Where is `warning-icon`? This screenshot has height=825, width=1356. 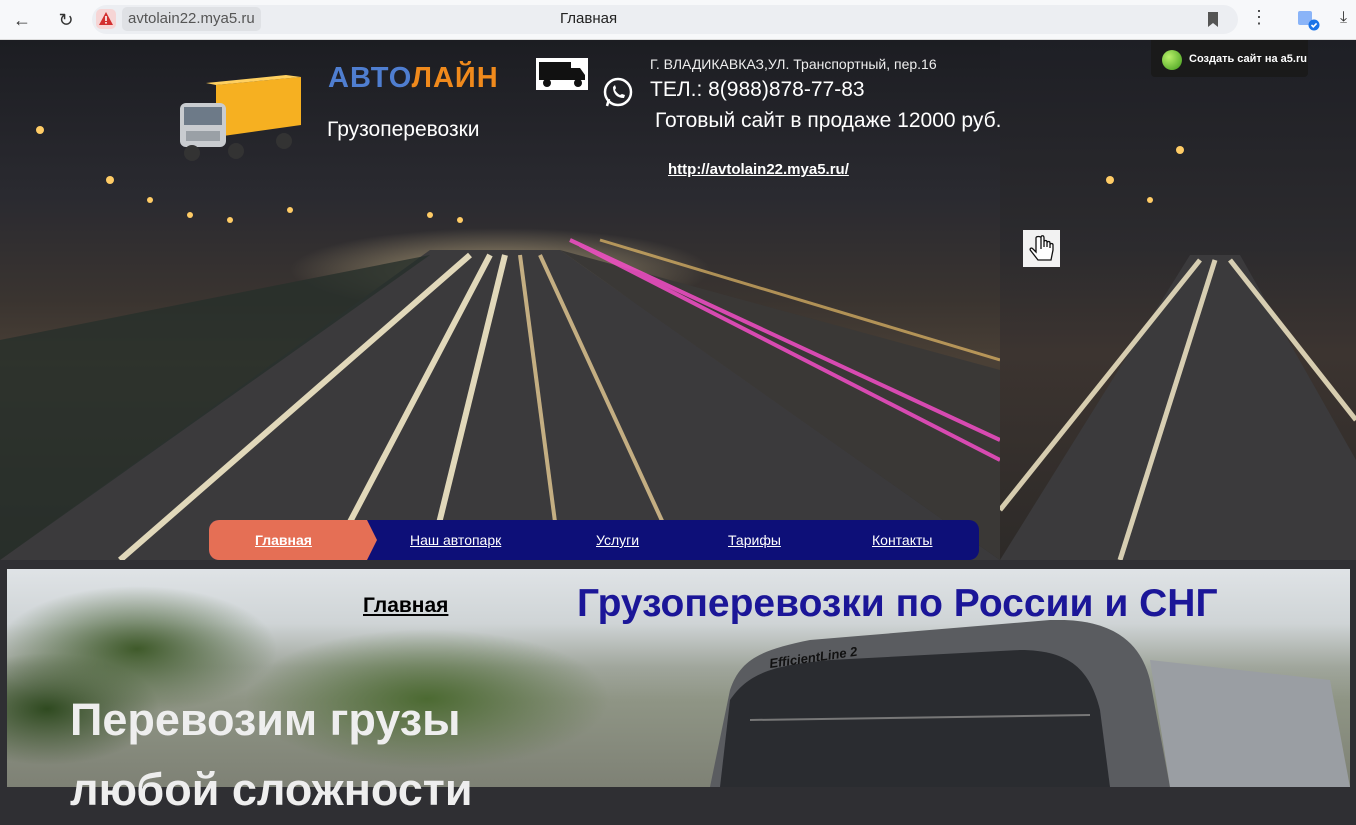
warning-icon is located at coordinates (106, 19).